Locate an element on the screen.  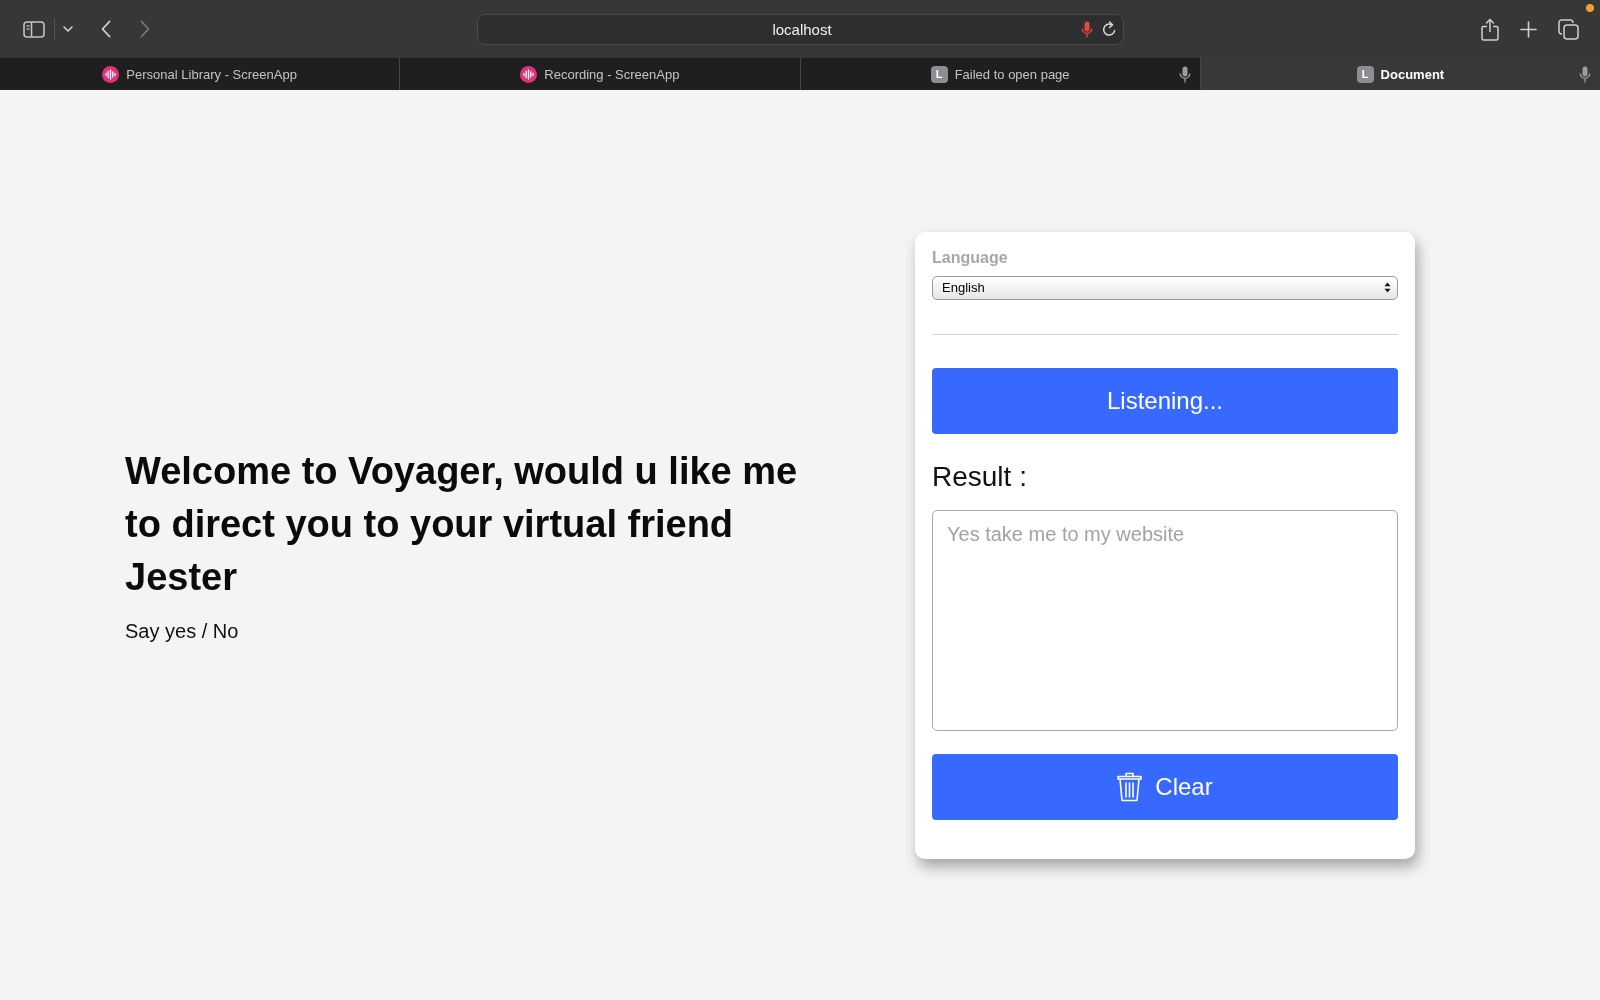
share-icon is located at coordinates (1490, 29).